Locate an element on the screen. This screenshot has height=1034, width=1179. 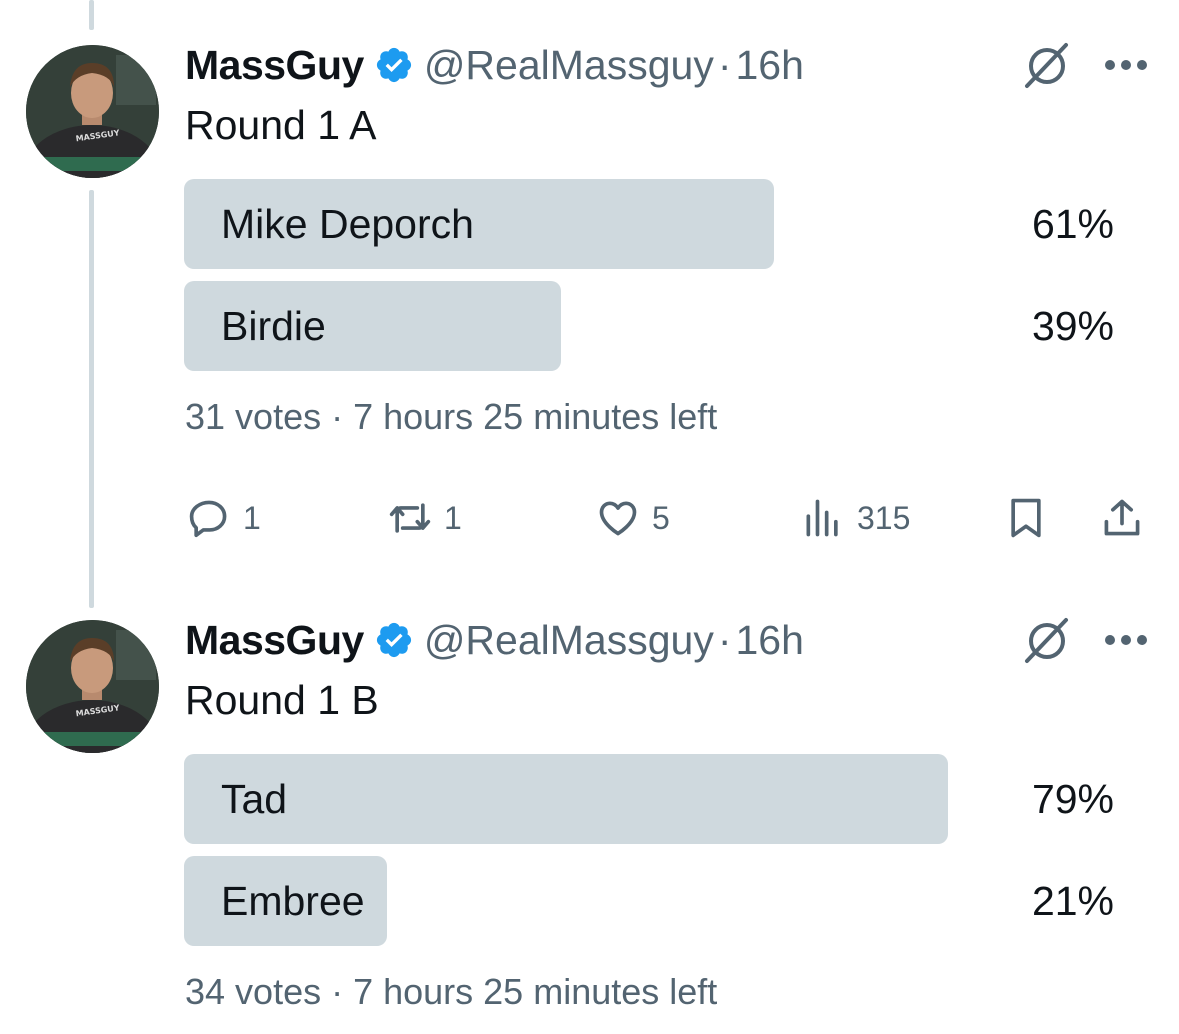
bookmark-icon is located at coordinates (1026, 518).